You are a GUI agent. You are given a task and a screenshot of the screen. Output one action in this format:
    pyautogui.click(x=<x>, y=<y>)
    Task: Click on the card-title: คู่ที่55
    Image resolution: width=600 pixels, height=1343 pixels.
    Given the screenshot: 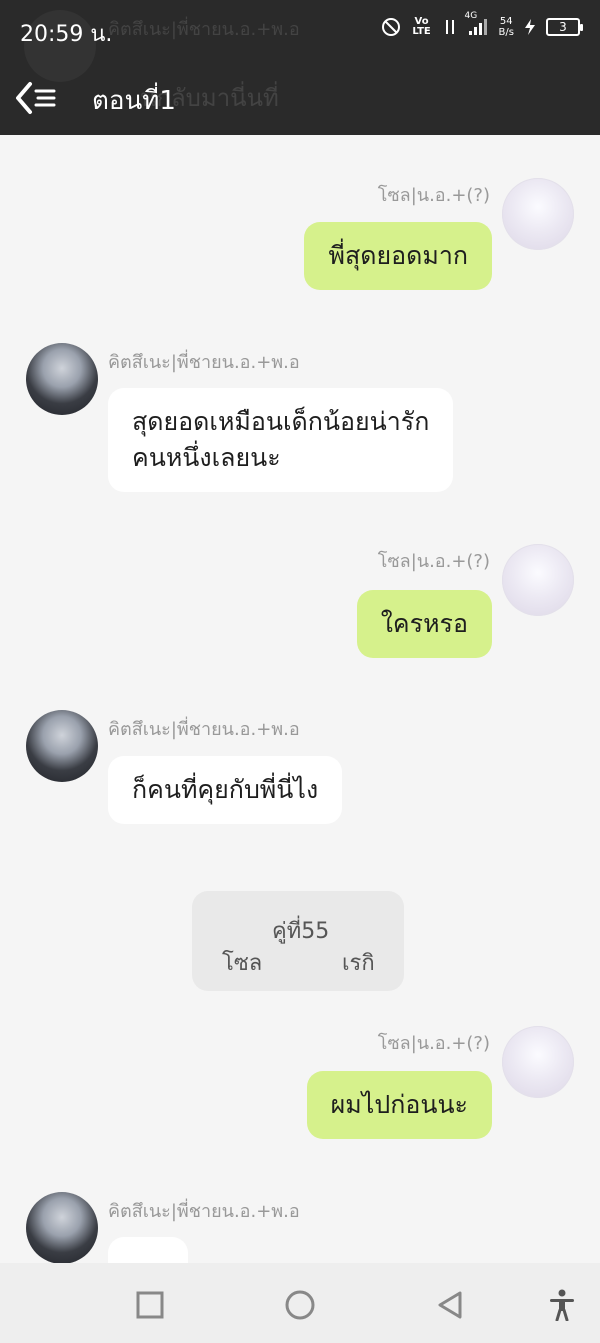 What is the action you would take?
    pyautogui.click(x=301, y=931)
    